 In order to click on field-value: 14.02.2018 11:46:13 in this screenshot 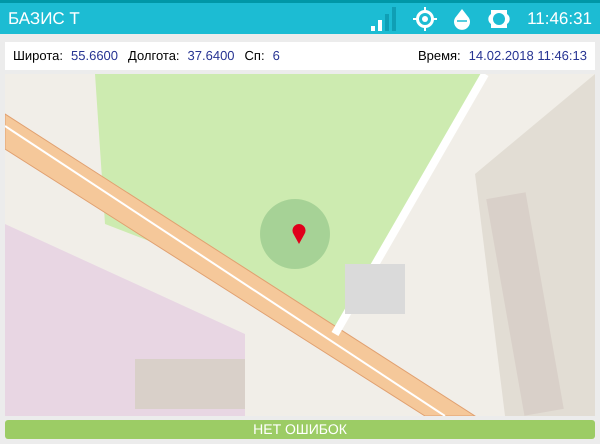, I will do `click(527, 56)`.